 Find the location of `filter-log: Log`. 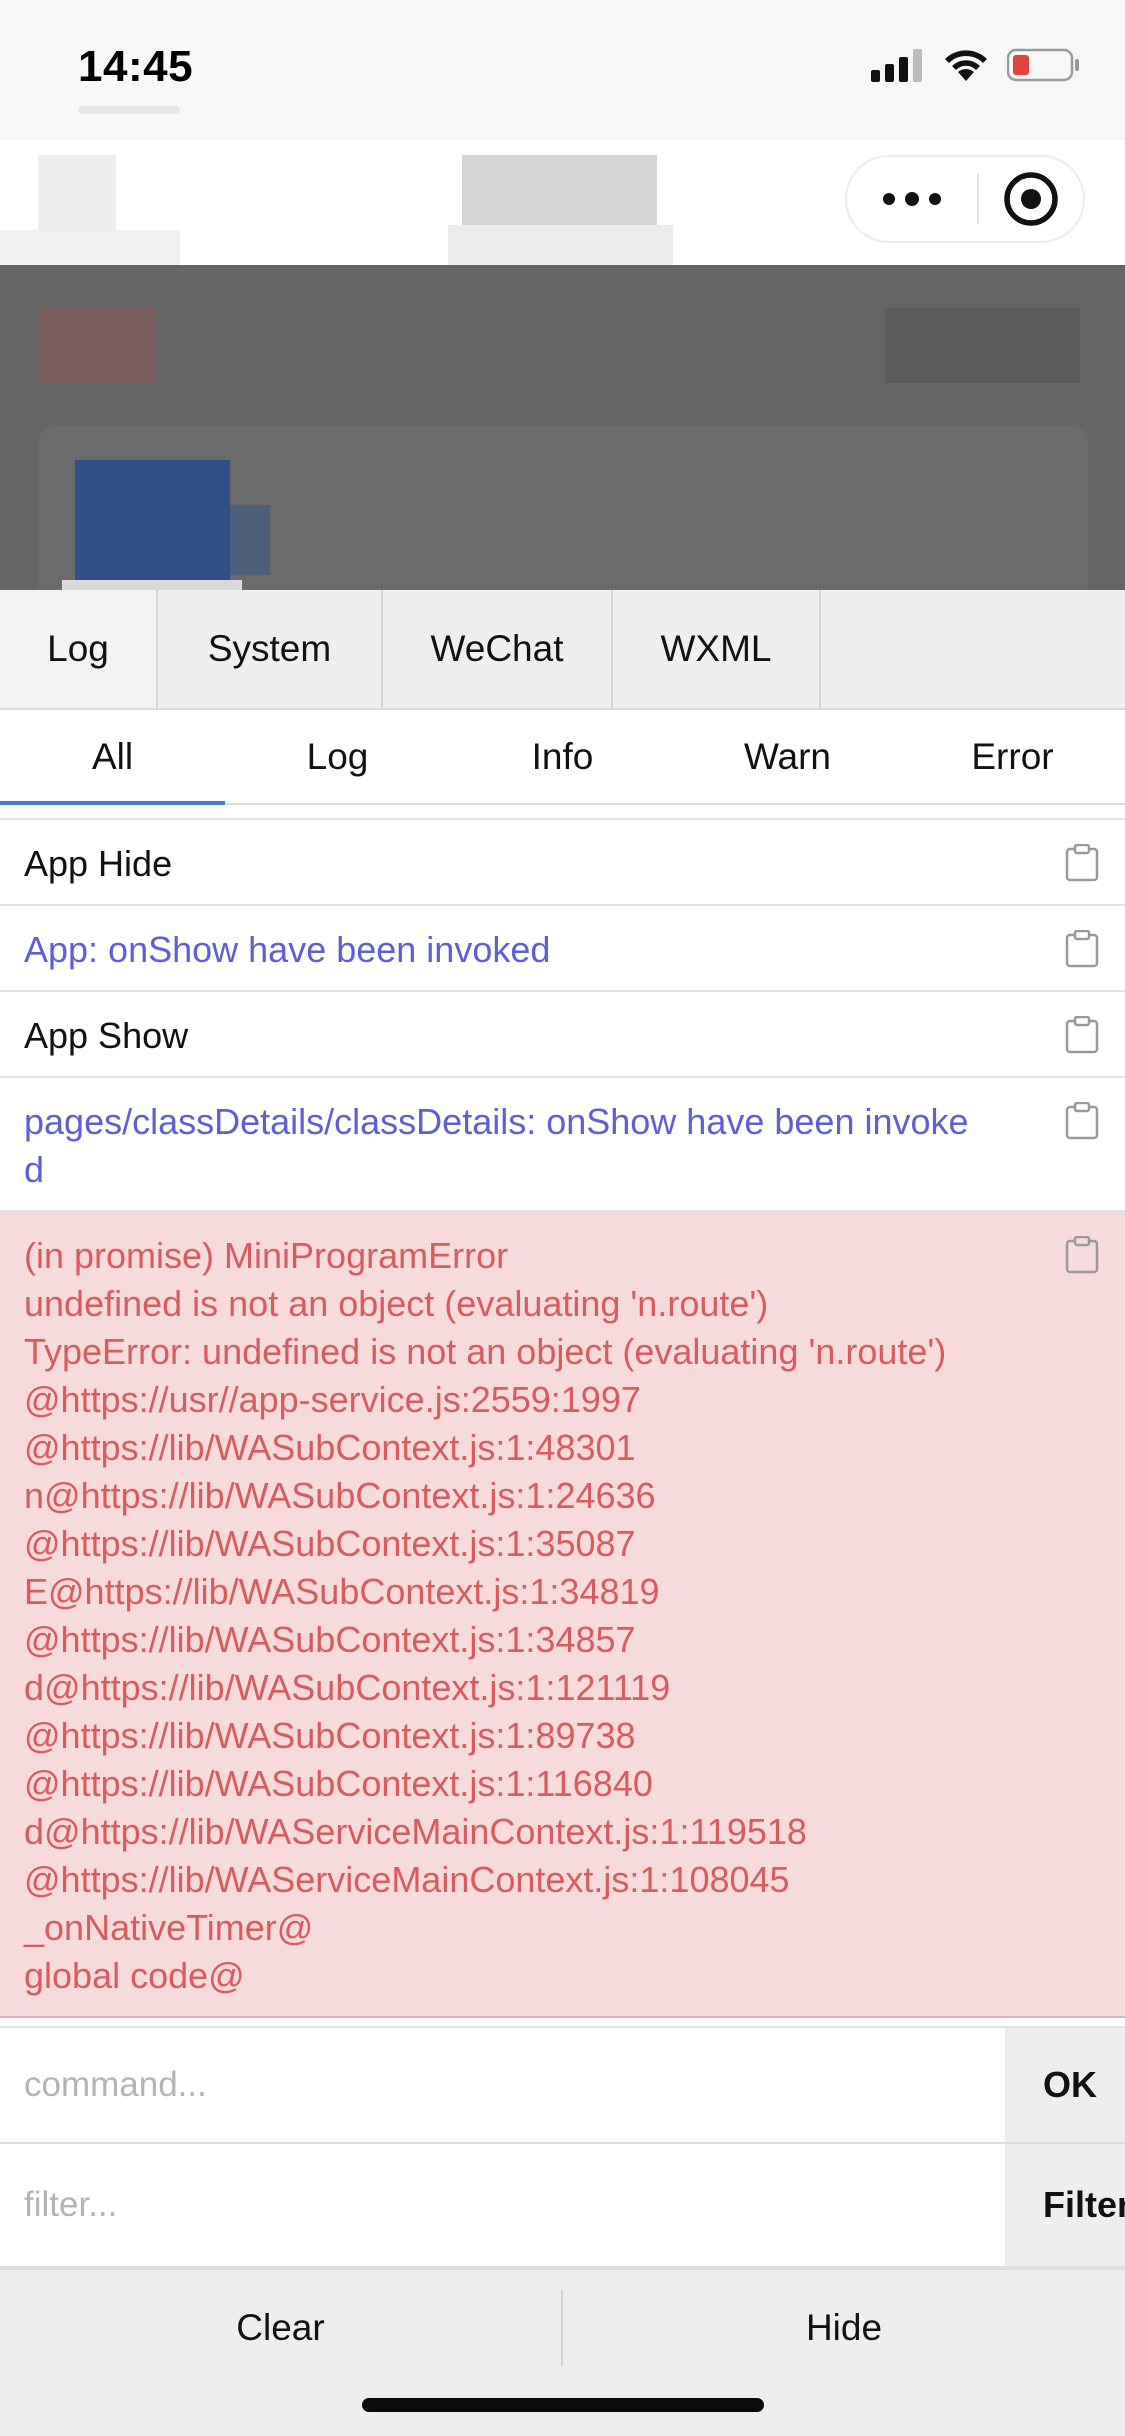

filter-log: Log is located at coordinates (337, 756).